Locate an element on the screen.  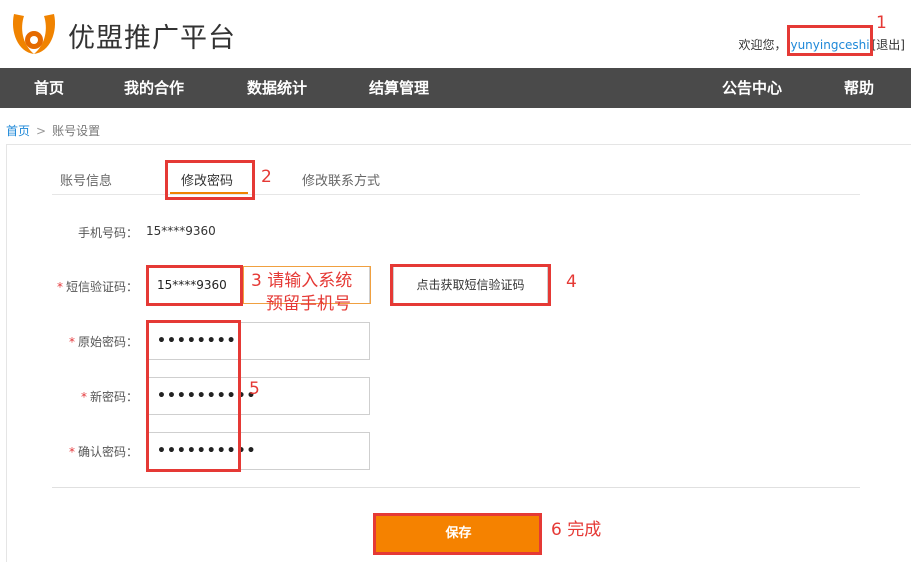
get-sms-code-button: 点击获取短信验证码 is located at coordinates (470, 285).